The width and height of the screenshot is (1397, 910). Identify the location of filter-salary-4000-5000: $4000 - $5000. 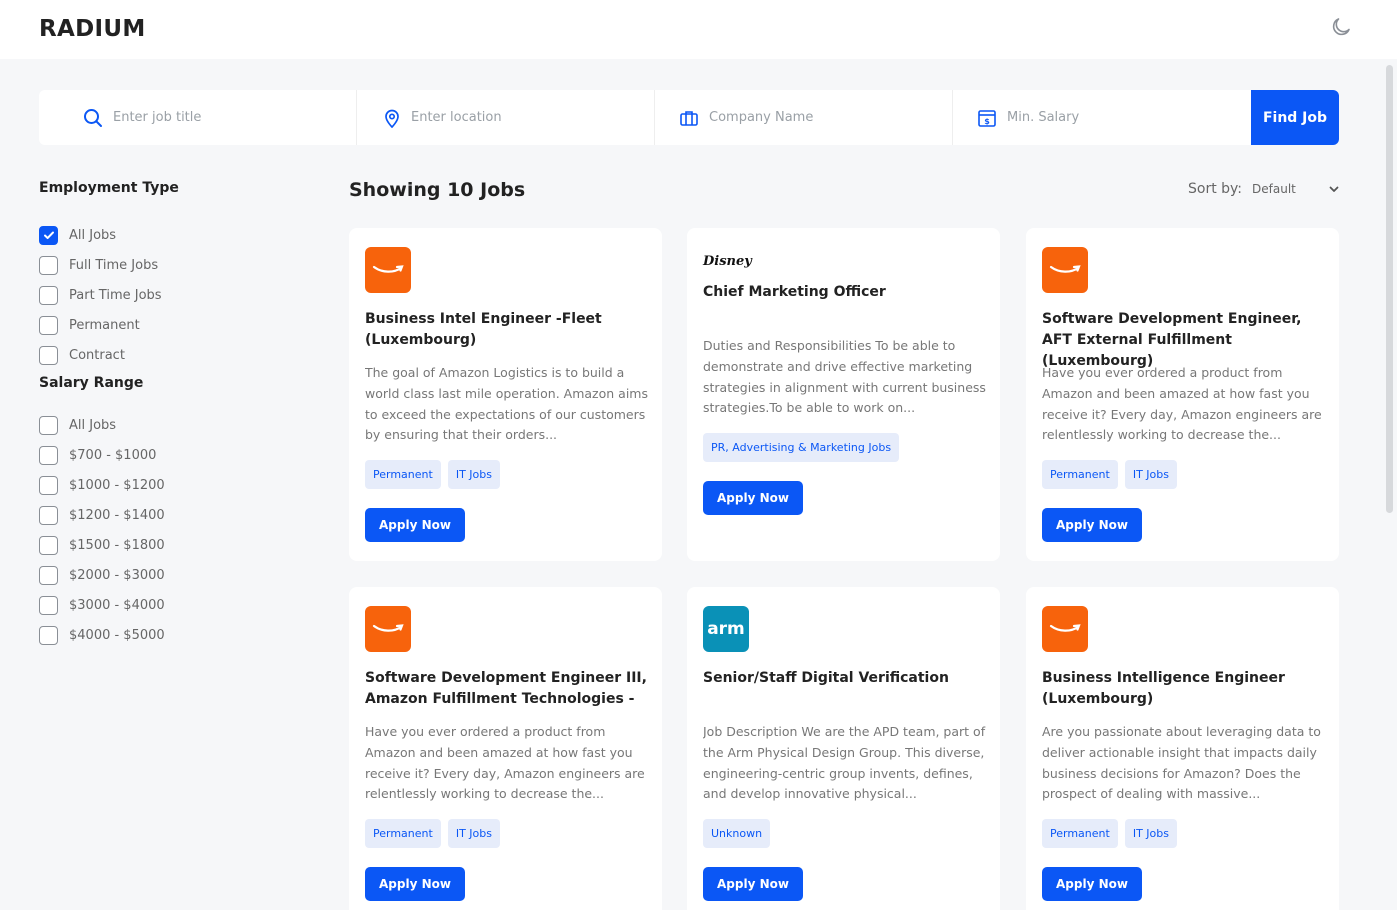
(159, 635).